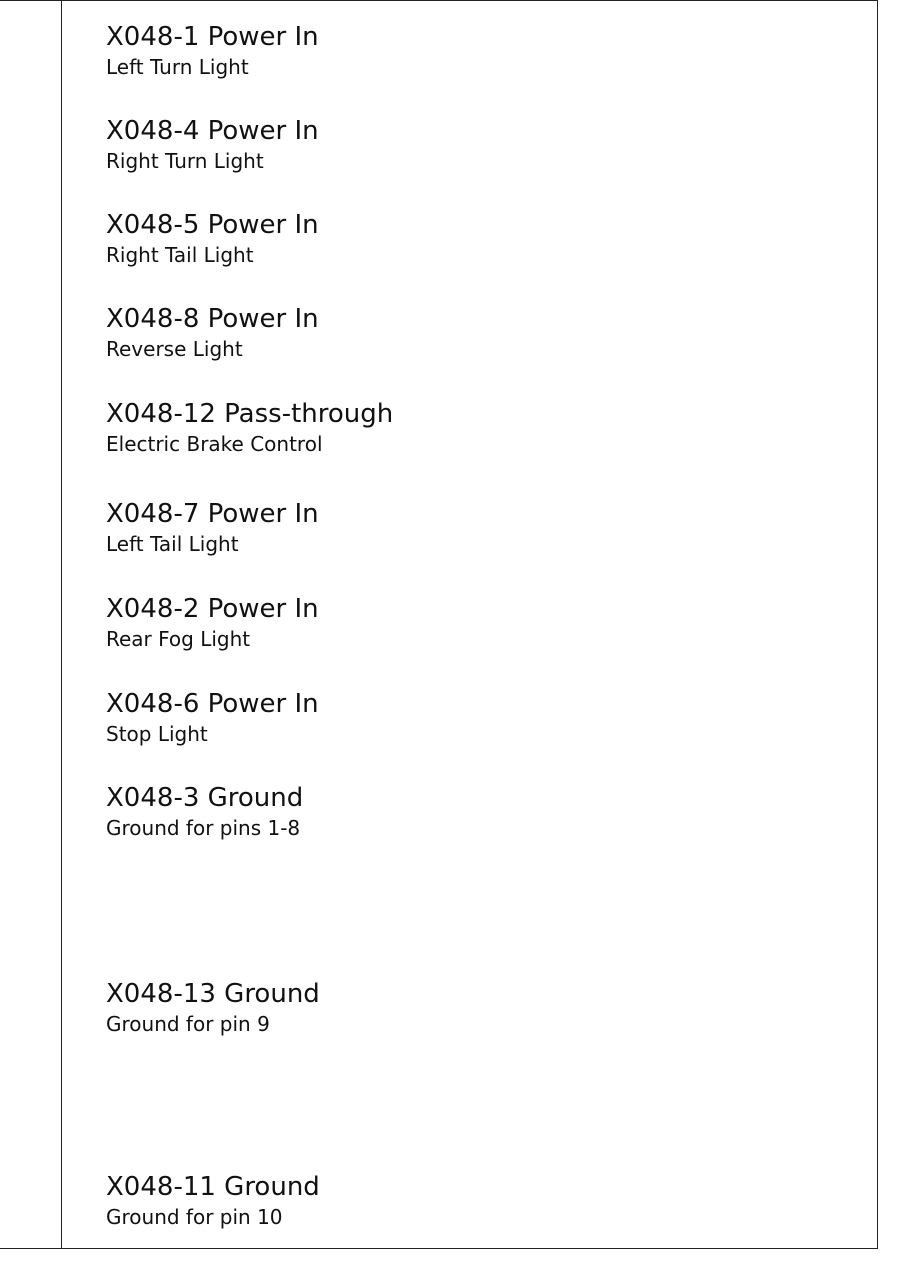  Describe the element at coordinates (214, 444) in the screenshot. I see `pin-description: Electric Brake Control` at that location.